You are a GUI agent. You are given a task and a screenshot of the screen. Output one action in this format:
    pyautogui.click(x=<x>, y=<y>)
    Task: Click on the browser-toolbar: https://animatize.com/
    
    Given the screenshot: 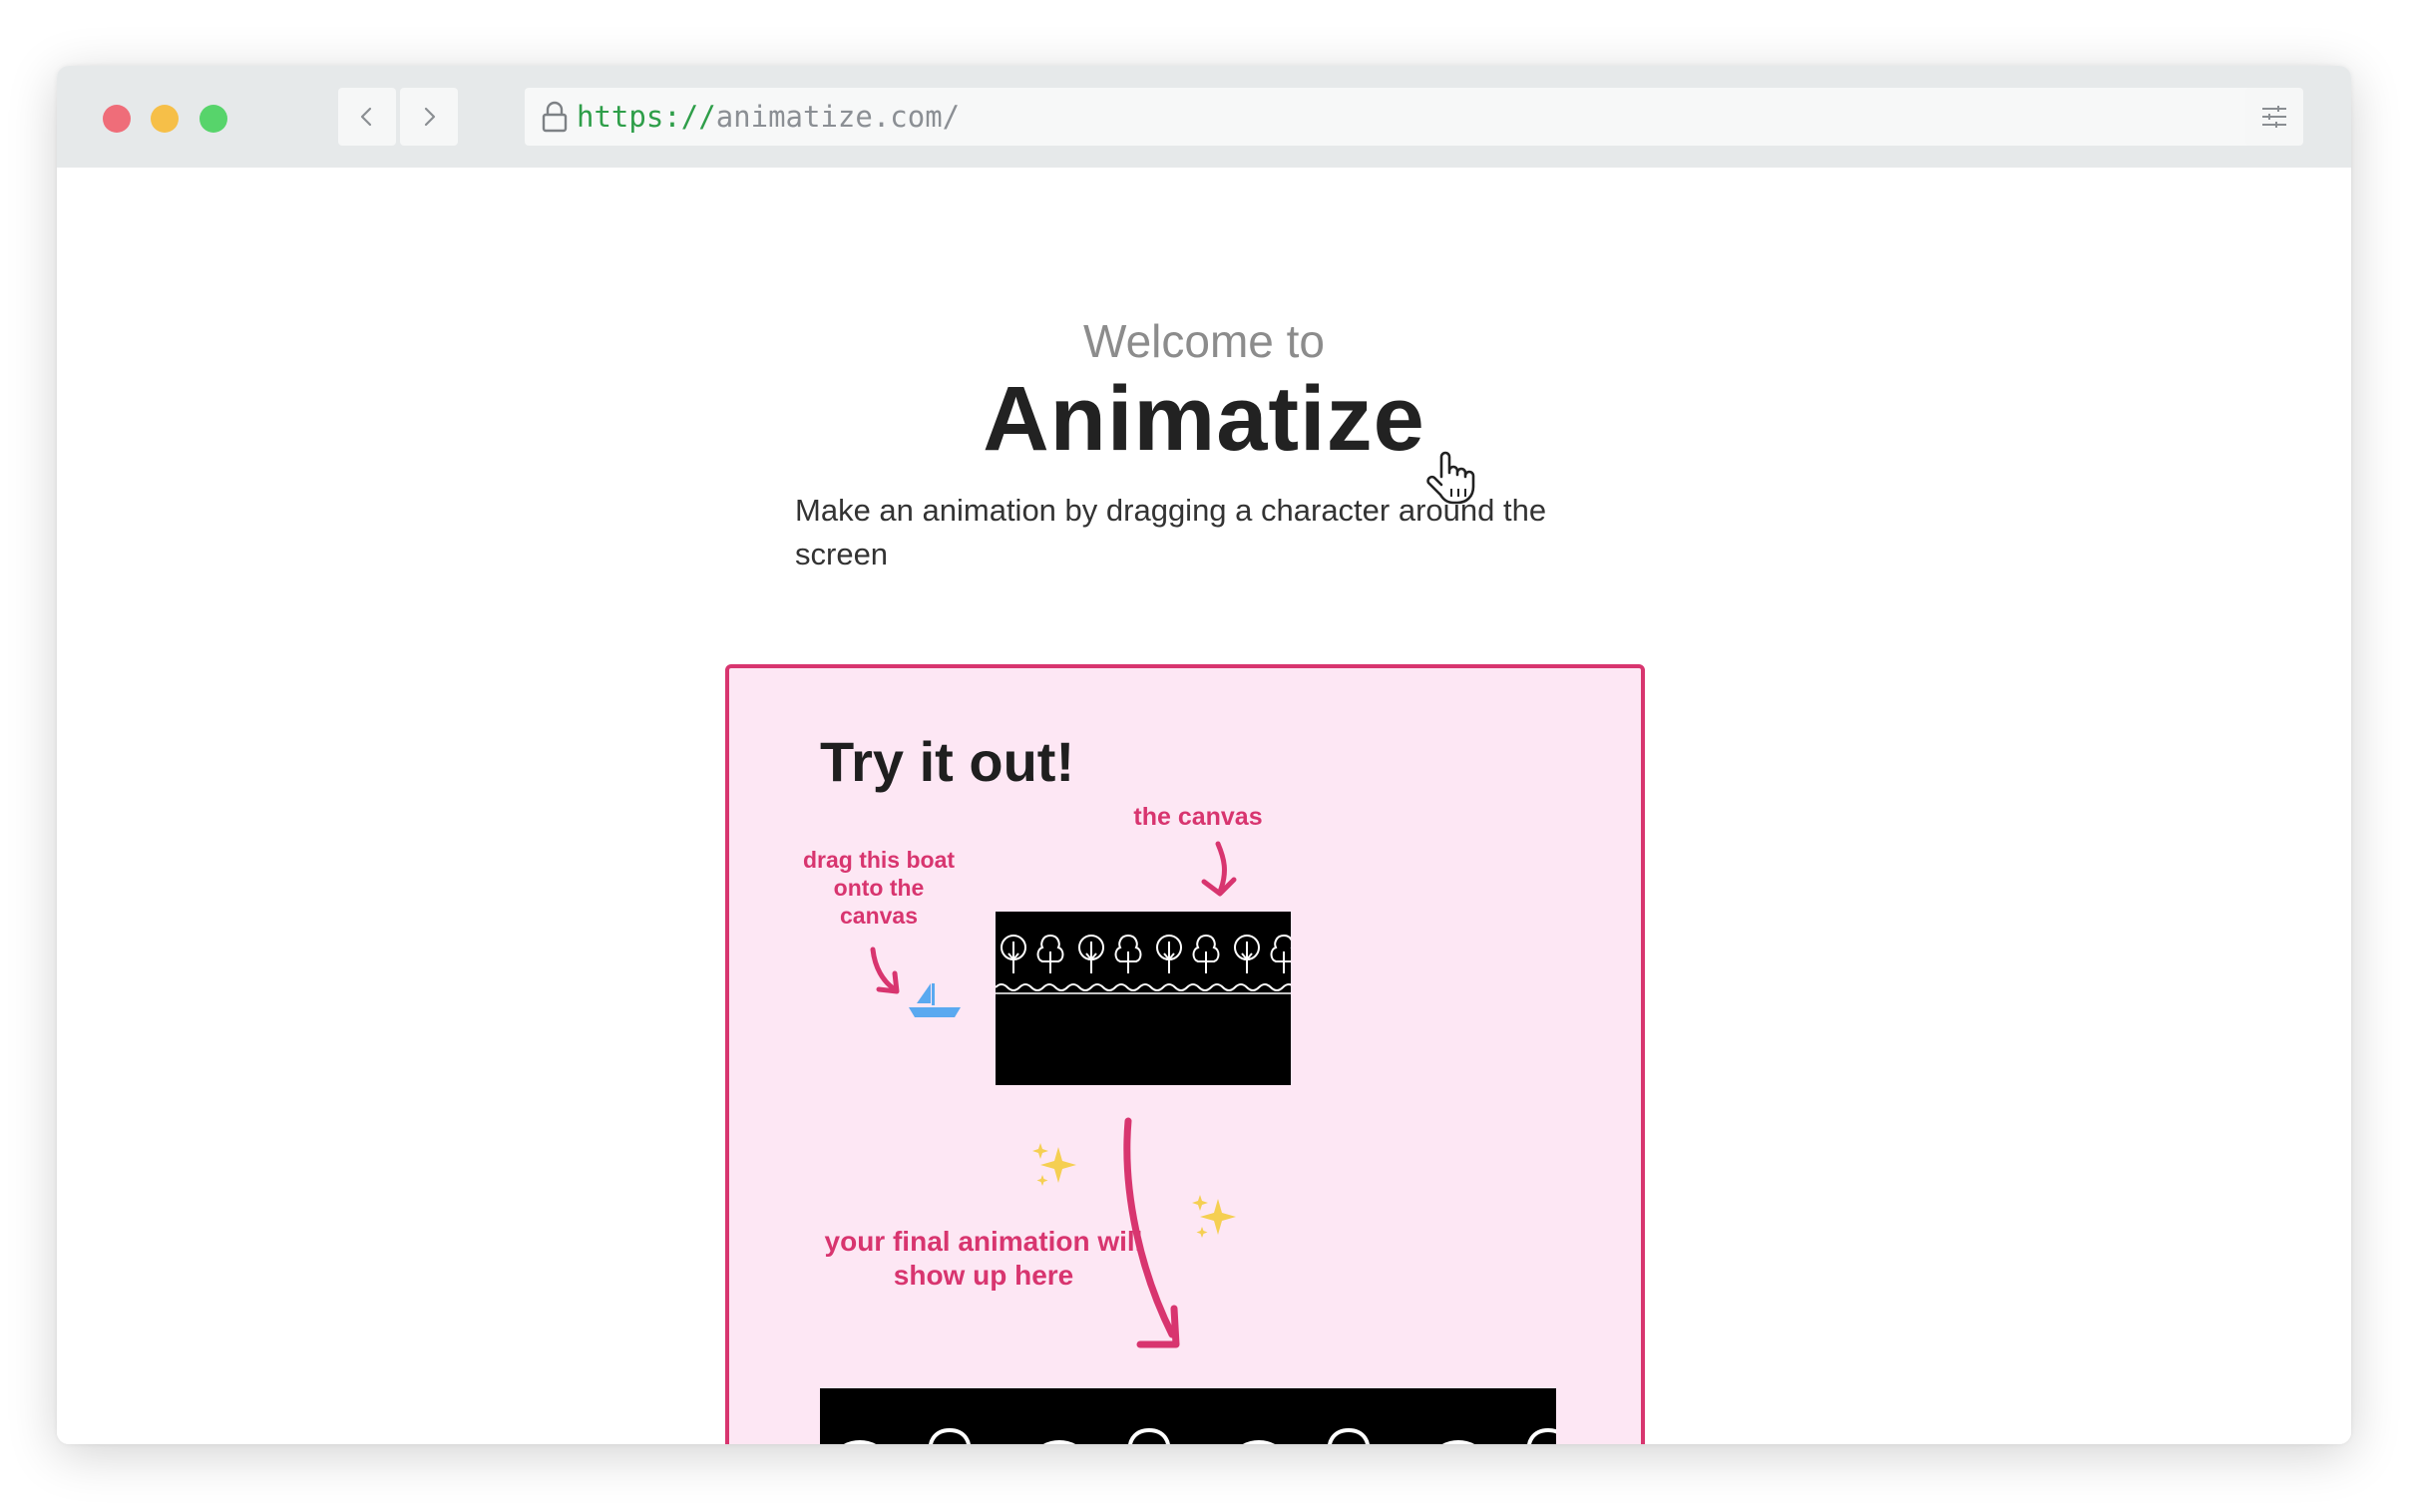 What is the action you would take?
    pyautogui.click(x=1204, y=117)
    